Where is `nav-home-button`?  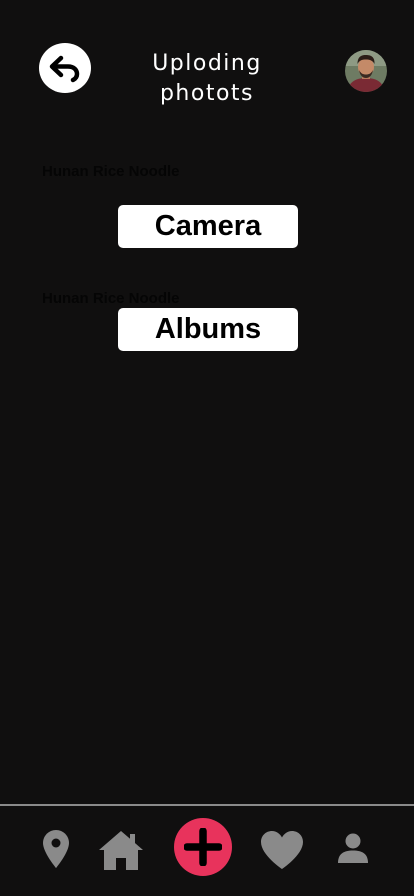
nav-home-button is located at coordinates (121, 850).